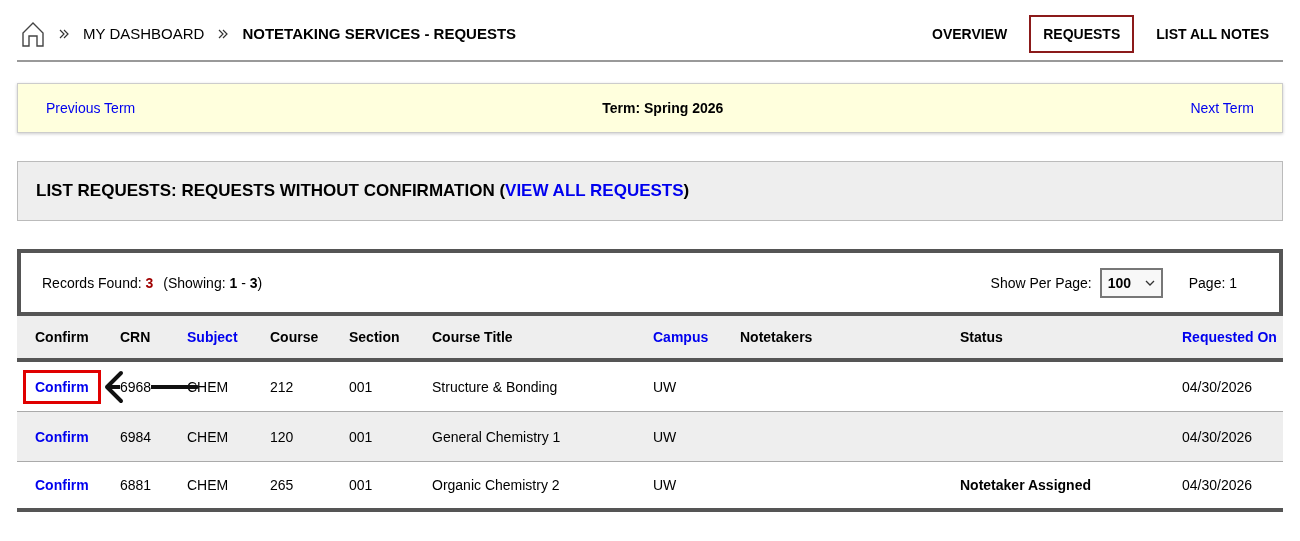 Image resolution: width=1300 pixels, height=541 pixels. Describe the element at coordinates (33, 34) in the screenshot. I see `home-icon` at that location.